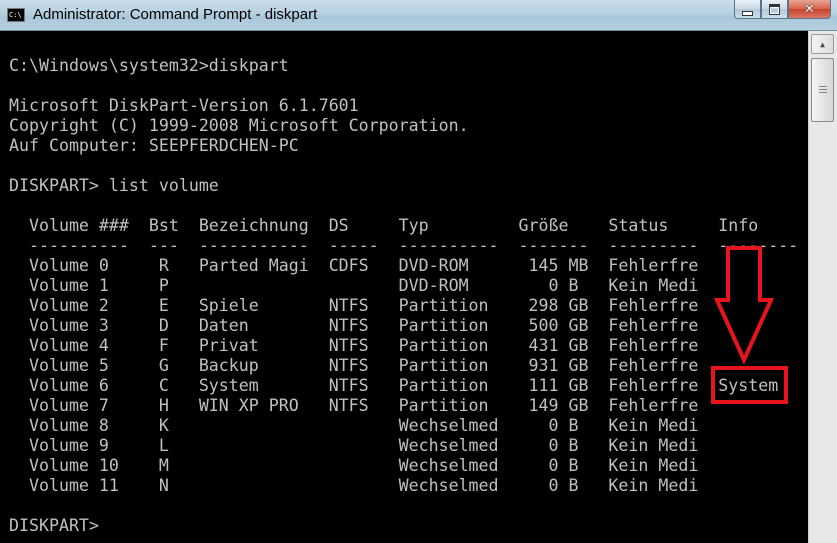 The width and height of the screenshot is (837, 543). What do you see at coordinates (354, 465) in the screenshot?
I see `console-line: Volume 10 M Wechselmed 0 B Kein Medi` at bounding box center [354, 465].